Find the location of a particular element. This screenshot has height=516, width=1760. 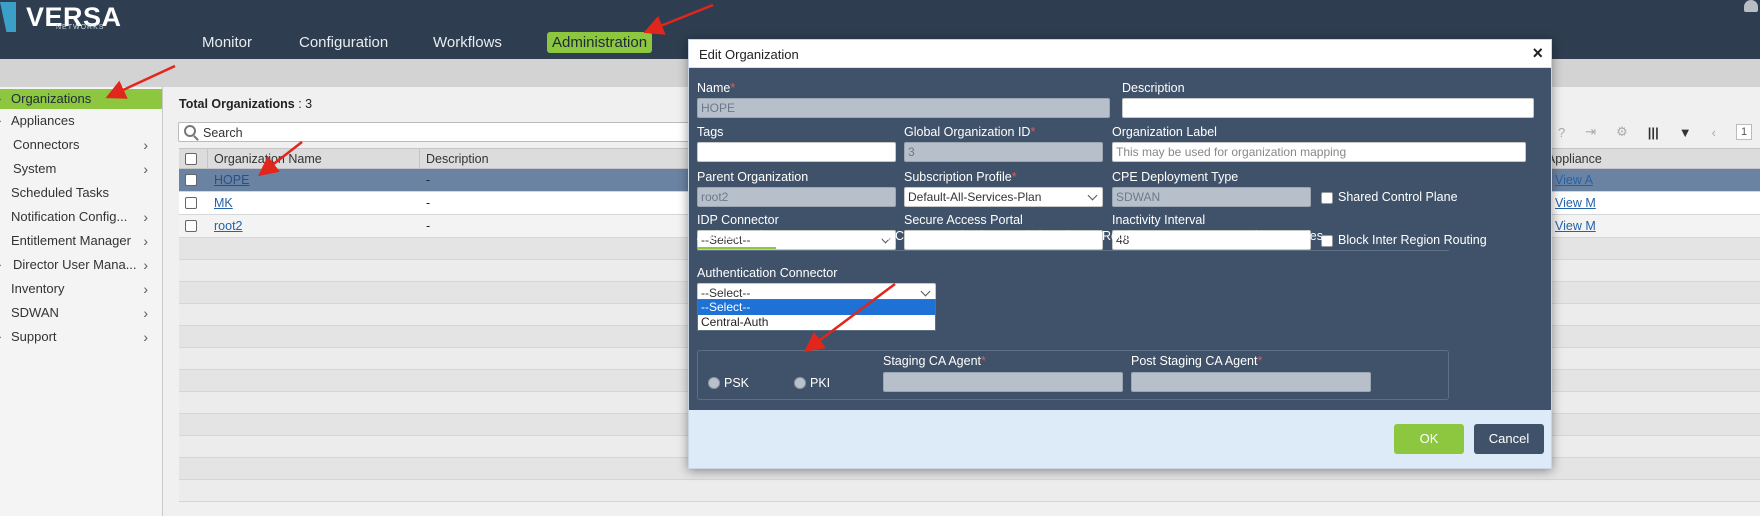

total-label: Total Organizations is located at coordinates (237, 104).